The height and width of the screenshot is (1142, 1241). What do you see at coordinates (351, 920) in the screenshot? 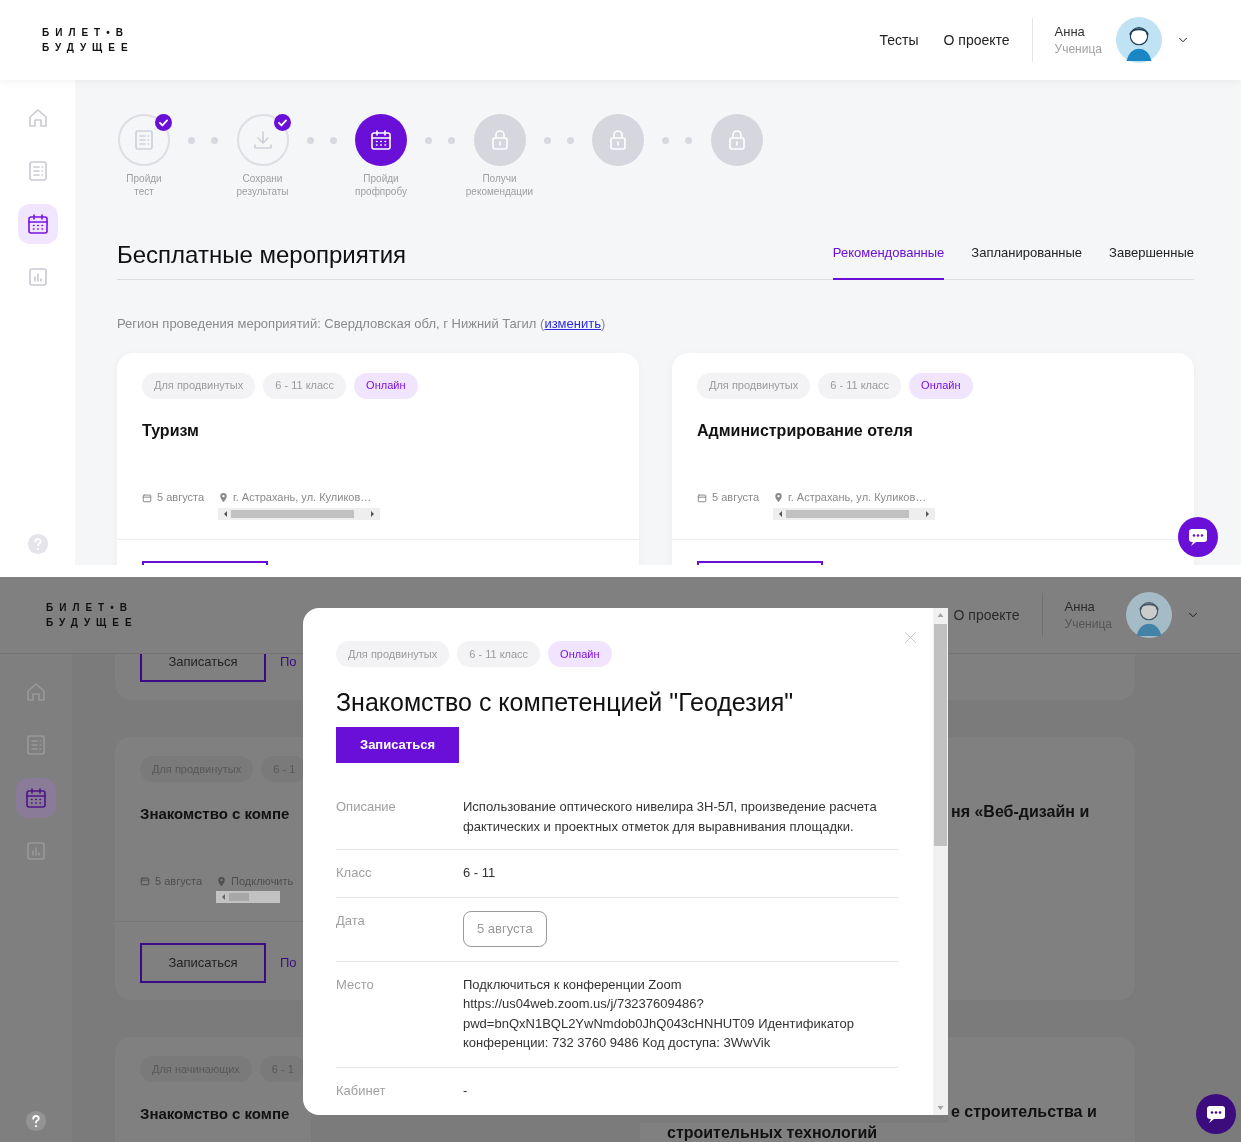
I see `field-label: Дата` at bounding box center [351, 920].